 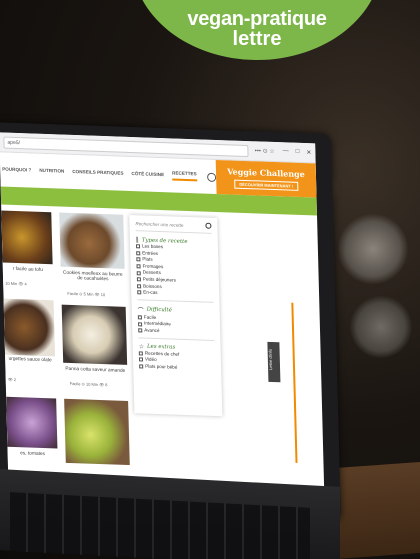 I want to click on nav-item-cuisine: CÔTÉ CUISINE, so click(x=147, y=174).